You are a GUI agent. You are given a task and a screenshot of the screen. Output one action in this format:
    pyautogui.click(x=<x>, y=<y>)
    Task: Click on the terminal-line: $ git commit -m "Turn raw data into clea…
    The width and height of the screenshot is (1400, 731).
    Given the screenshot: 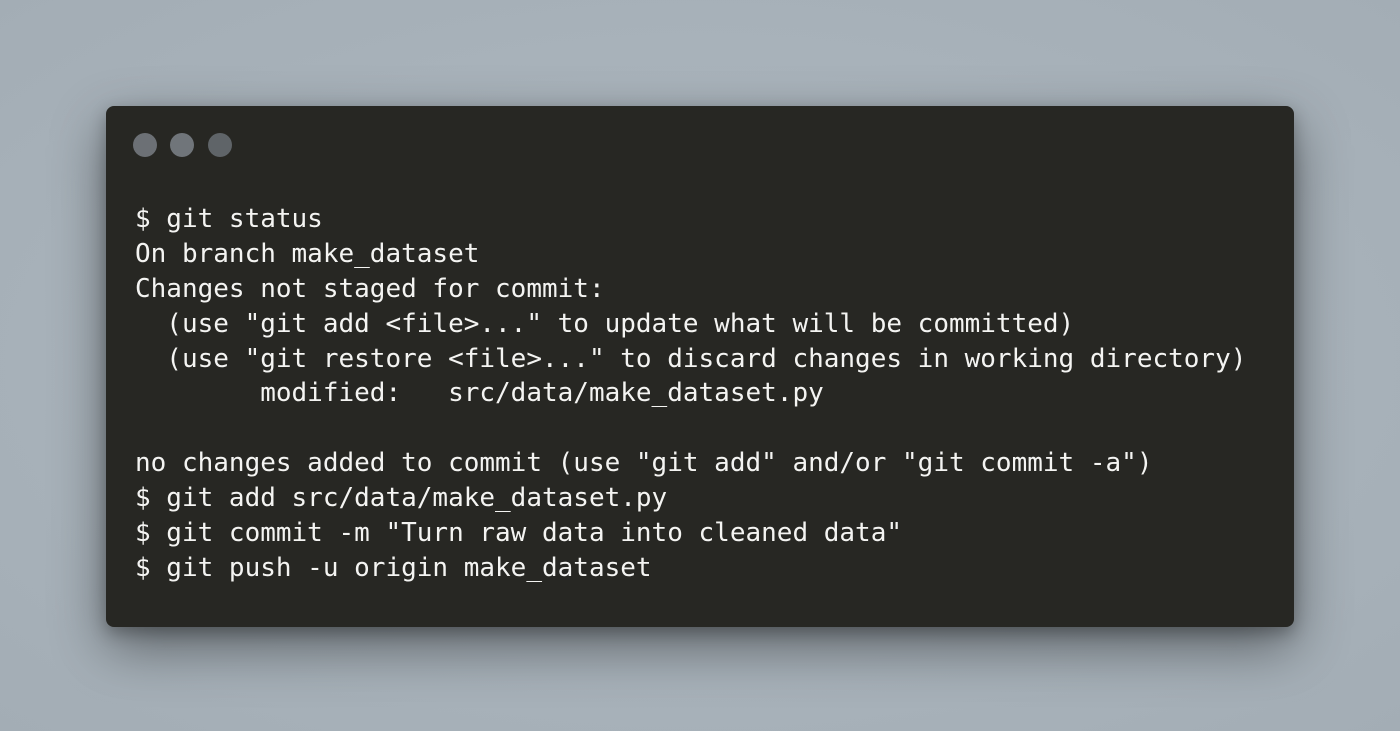 What is the action you would take?
    pyautogui.click(x=519, y=533)
    